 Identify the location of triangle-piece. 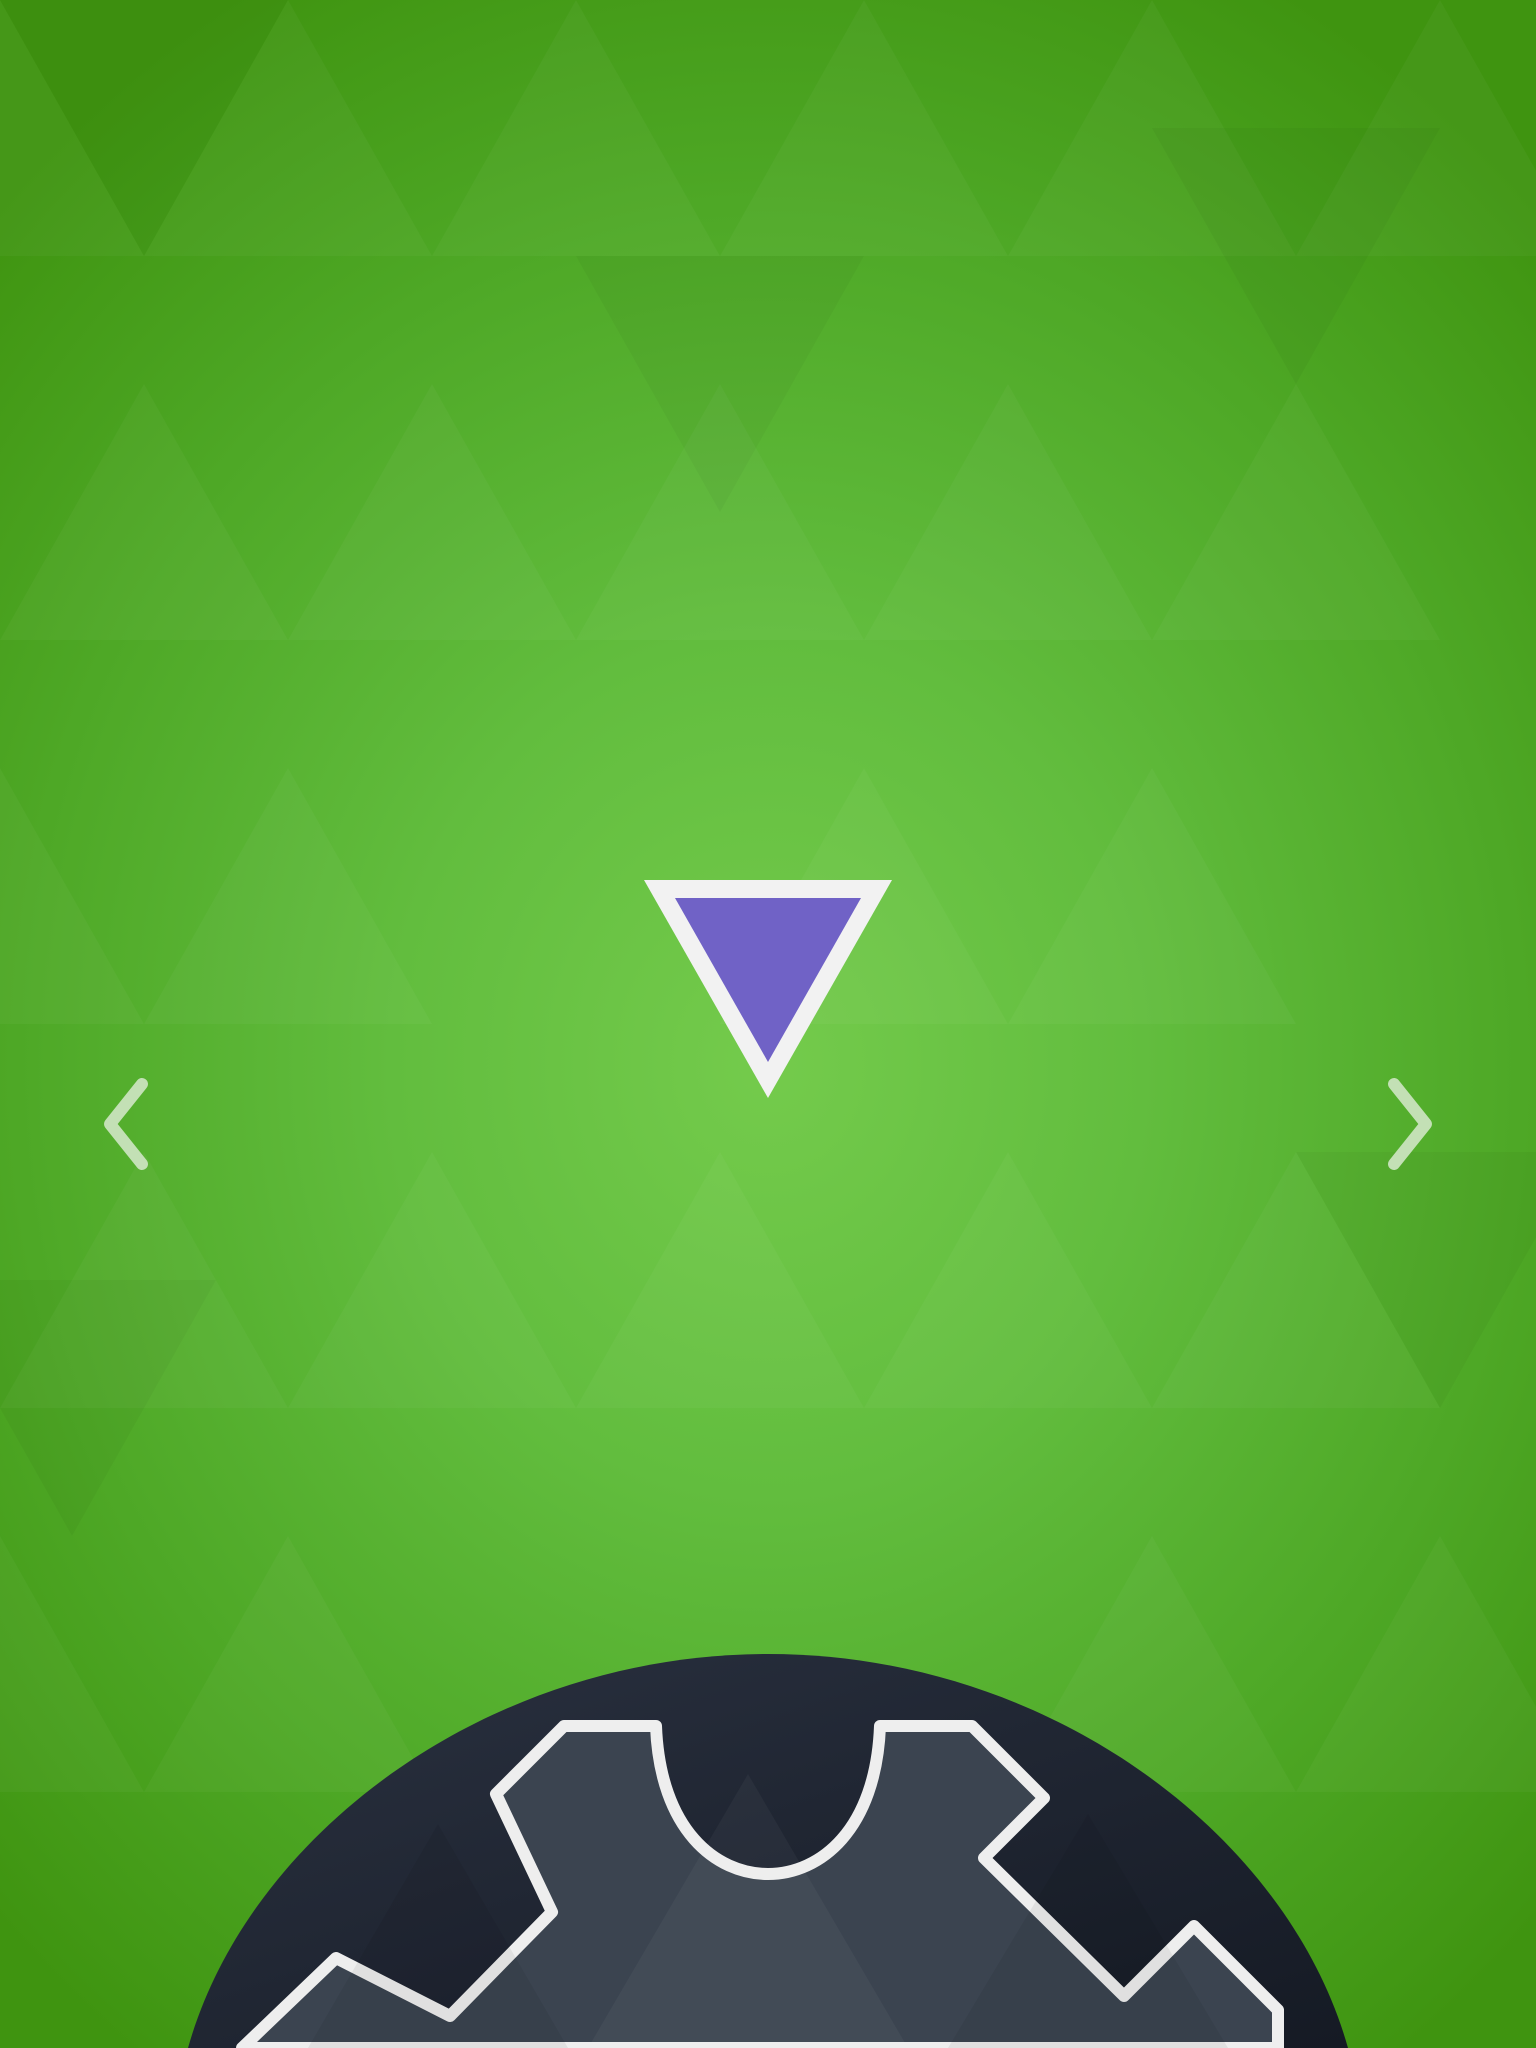
(768, 990).